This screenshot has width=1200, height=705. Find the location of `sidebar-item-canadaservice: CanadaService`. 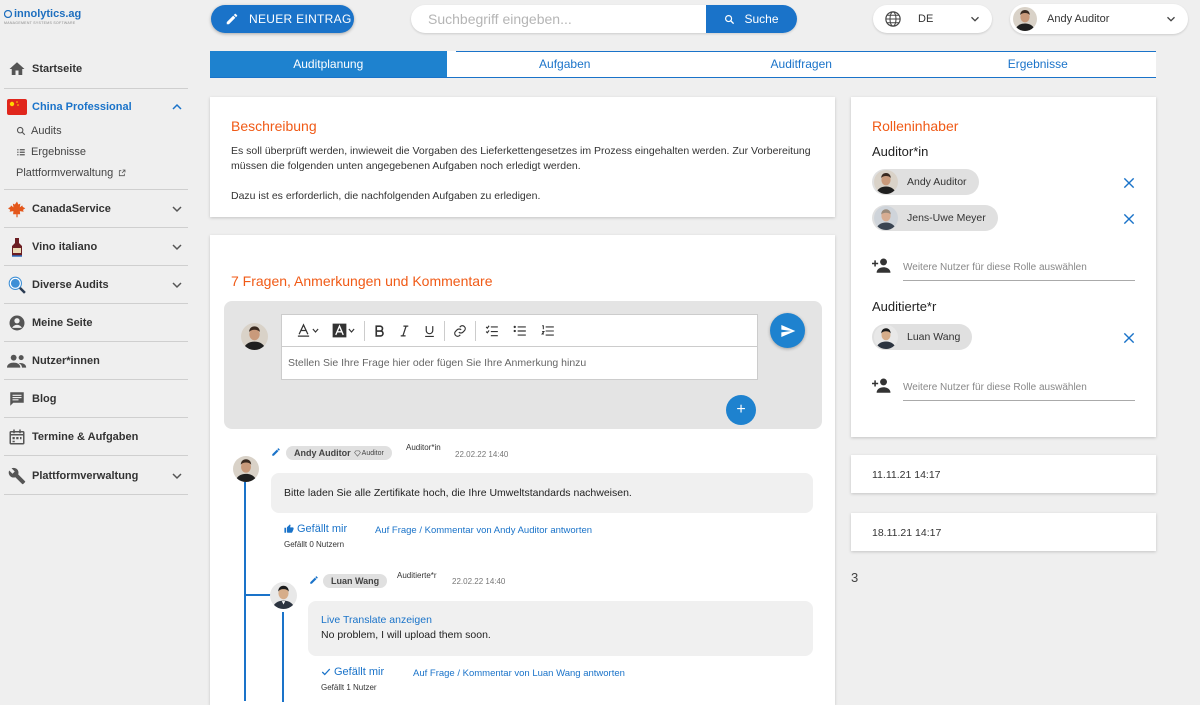

sidebar-item-canadaservice: CanadaService is located at coordinates (94, 209).